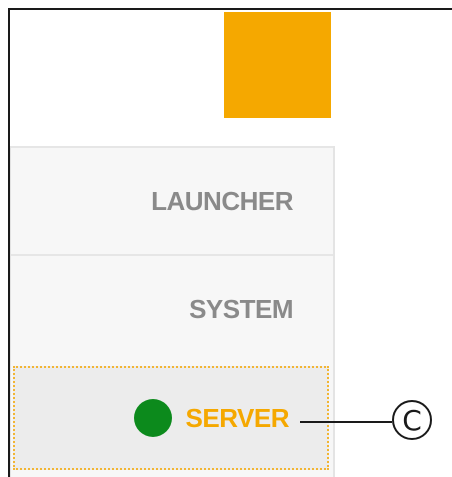 Image resolution: width=452 pixels, height=477 pixels. I want to click on callout-marker: C, so click(412, 420).